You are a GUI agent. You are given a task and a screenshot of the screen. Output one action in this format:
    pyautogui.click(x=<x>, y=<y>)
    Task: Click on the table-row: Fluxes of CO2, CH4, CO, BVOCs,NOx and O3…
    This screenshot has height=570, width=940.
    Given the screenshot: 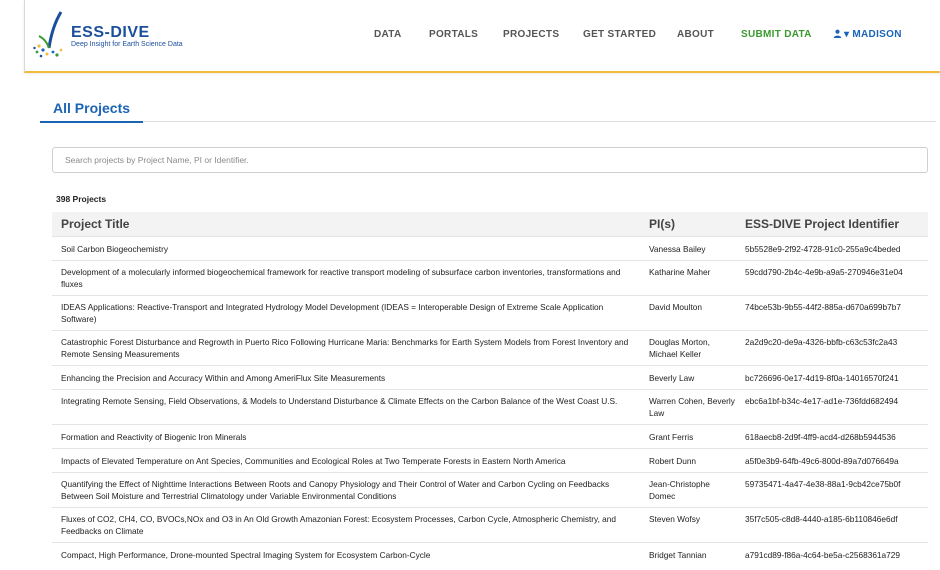 What is the action you would take?
    pyautogui.click(x=490, y=524)
    